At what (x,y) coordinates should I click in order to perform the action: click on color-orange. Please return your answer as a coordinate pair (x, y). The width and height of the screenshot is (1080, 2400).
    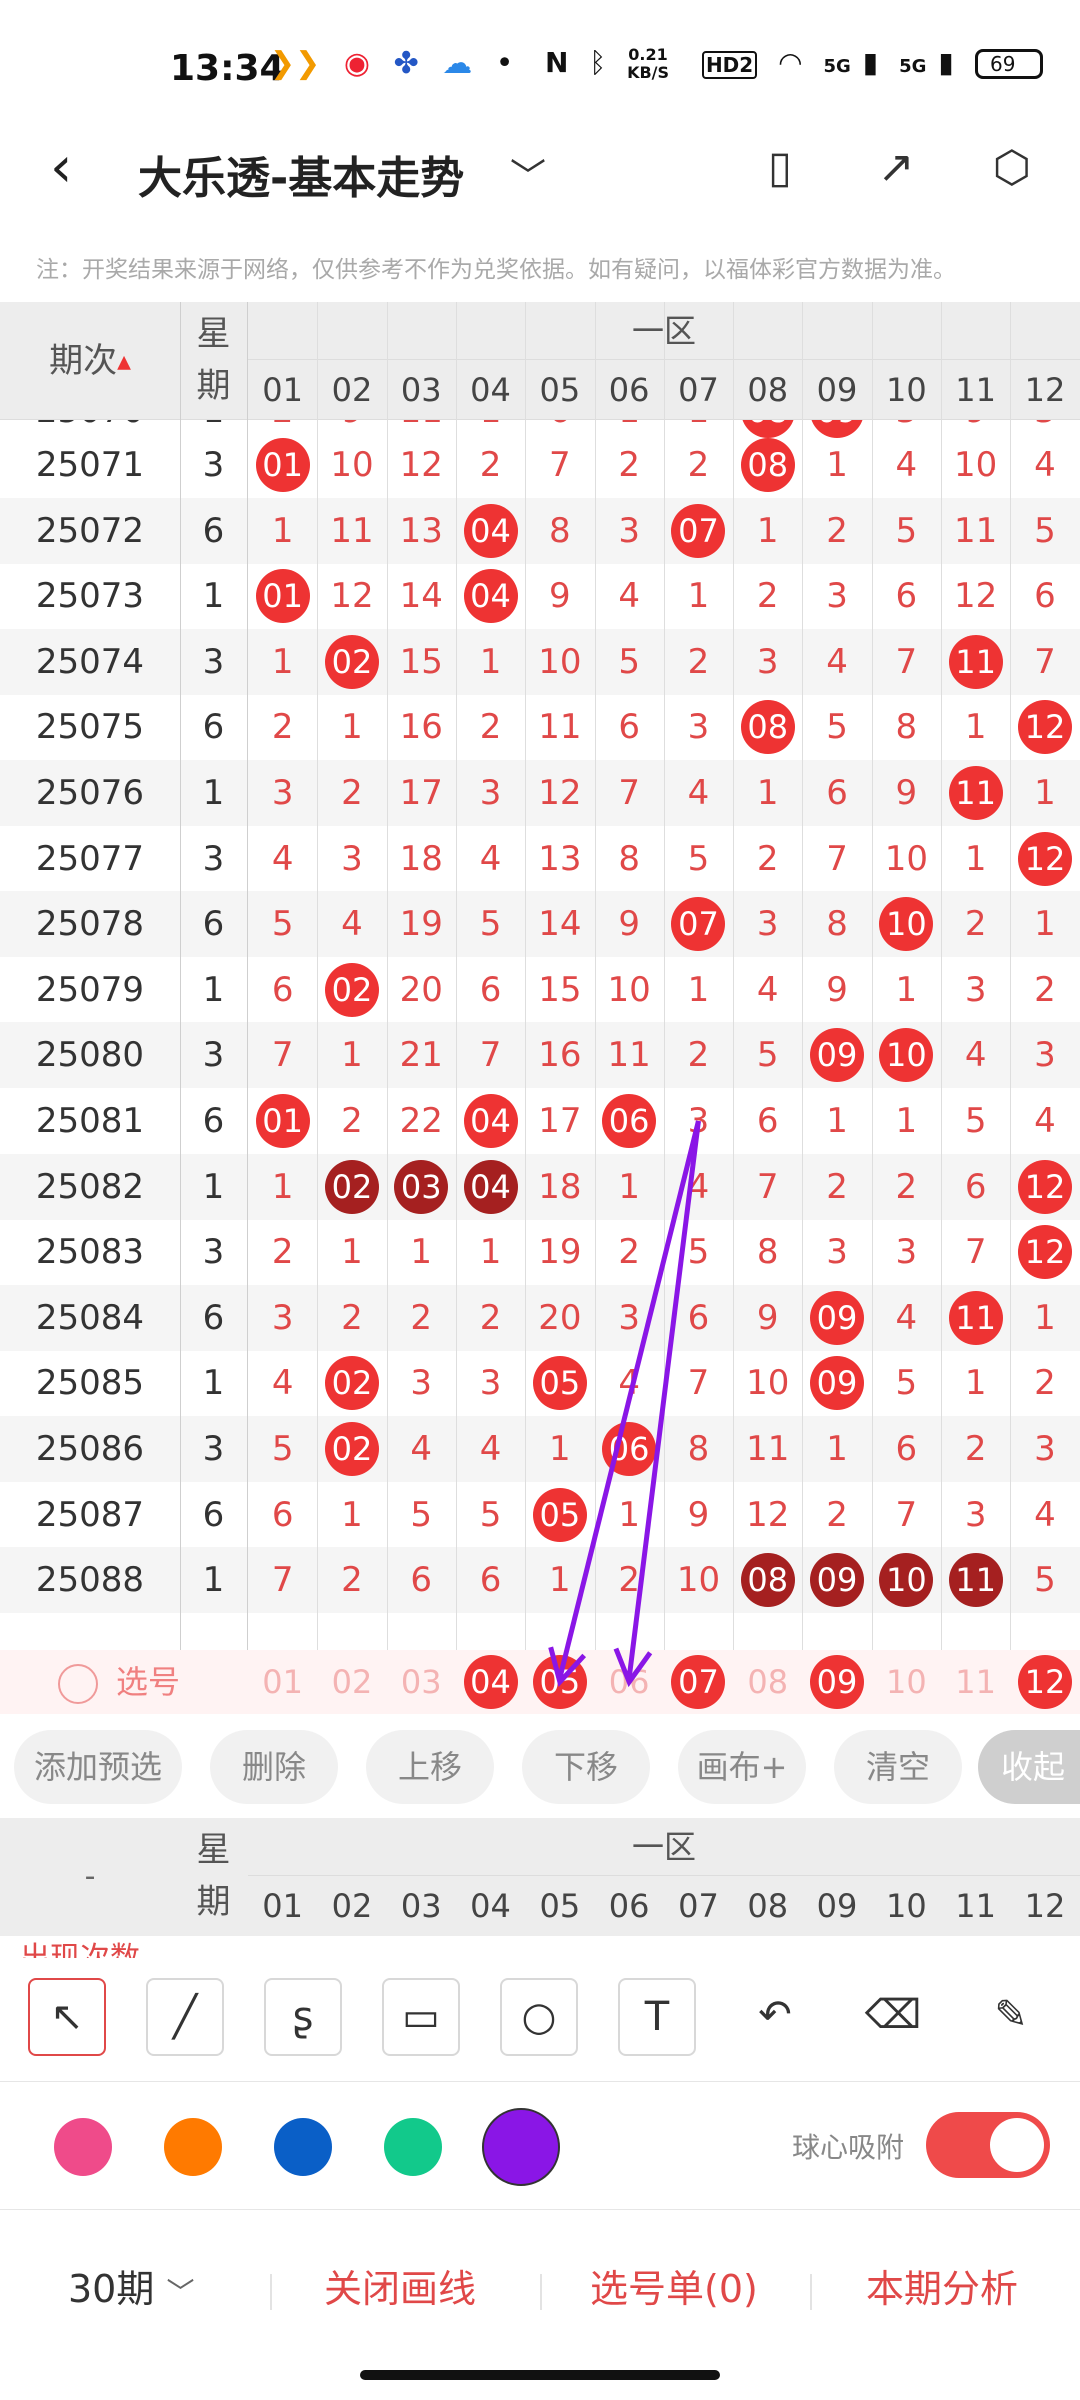
    Looking at the image, I should click on (193, 2147).